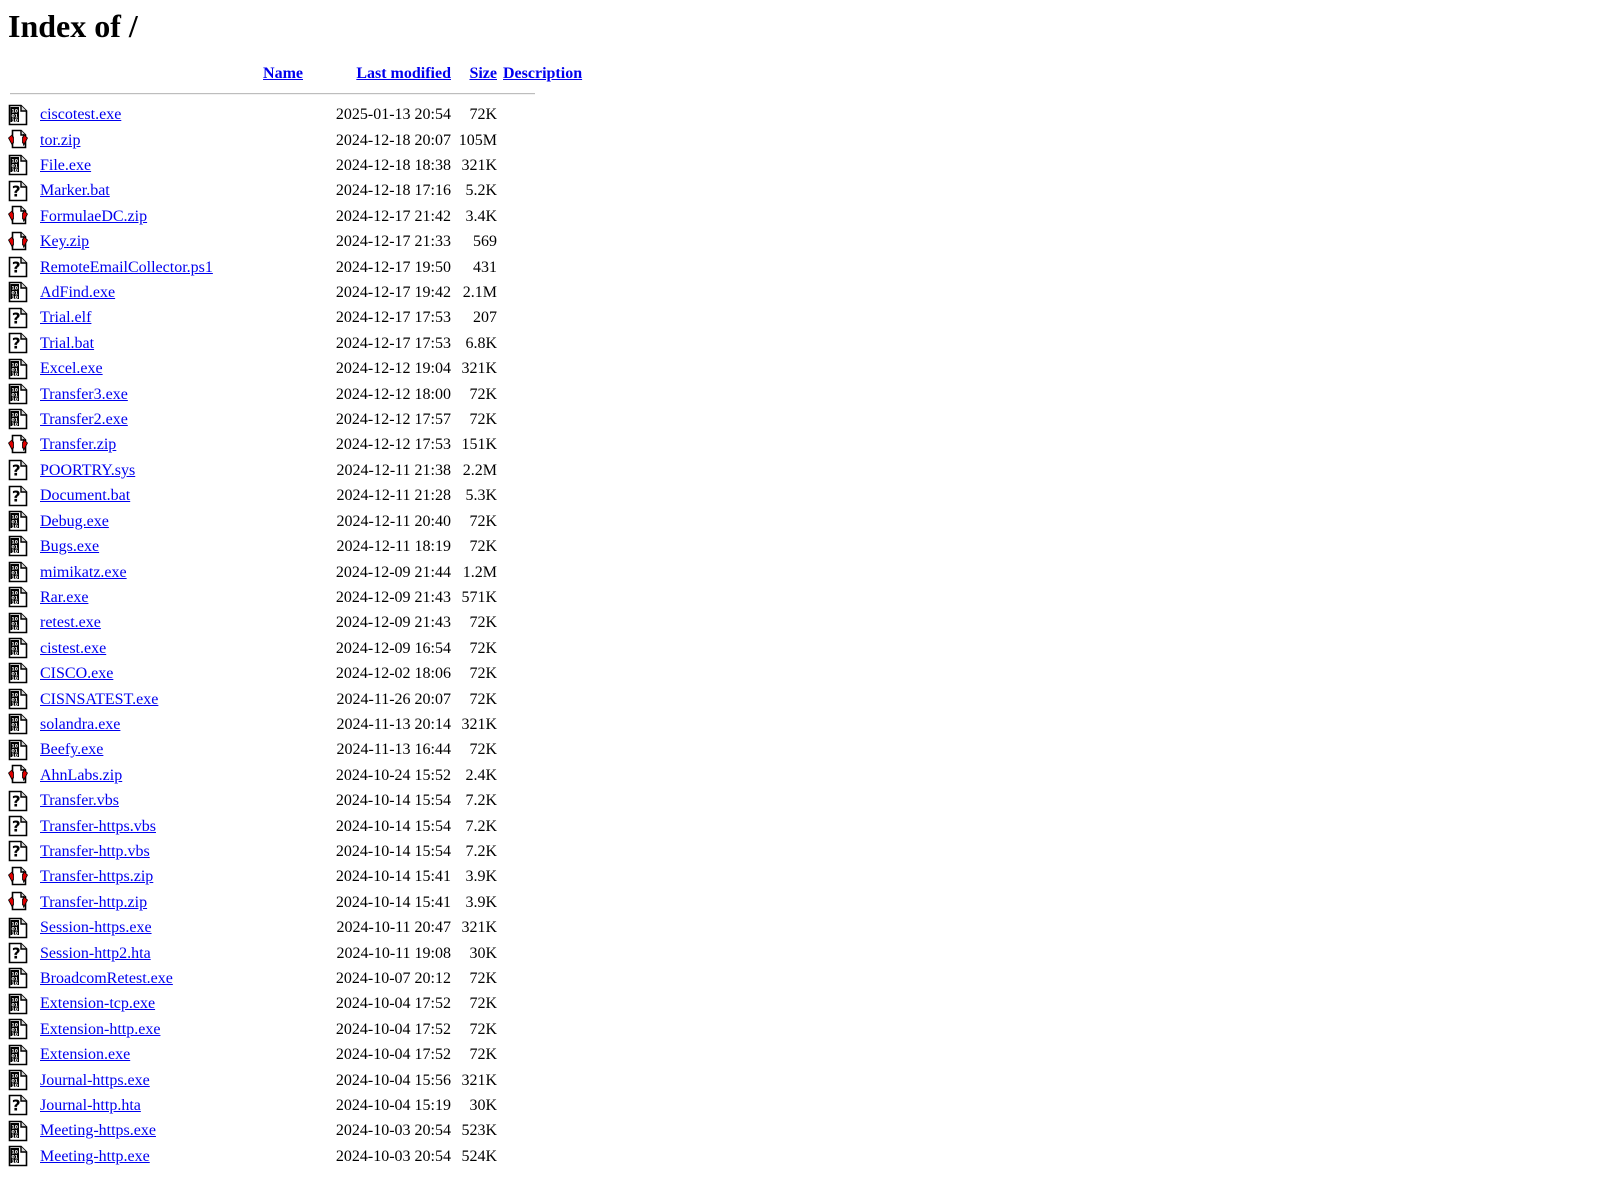  Describe the element at coordinates (73, 648) in the screenshot. I see `file-link: cistest.exe` at that location.